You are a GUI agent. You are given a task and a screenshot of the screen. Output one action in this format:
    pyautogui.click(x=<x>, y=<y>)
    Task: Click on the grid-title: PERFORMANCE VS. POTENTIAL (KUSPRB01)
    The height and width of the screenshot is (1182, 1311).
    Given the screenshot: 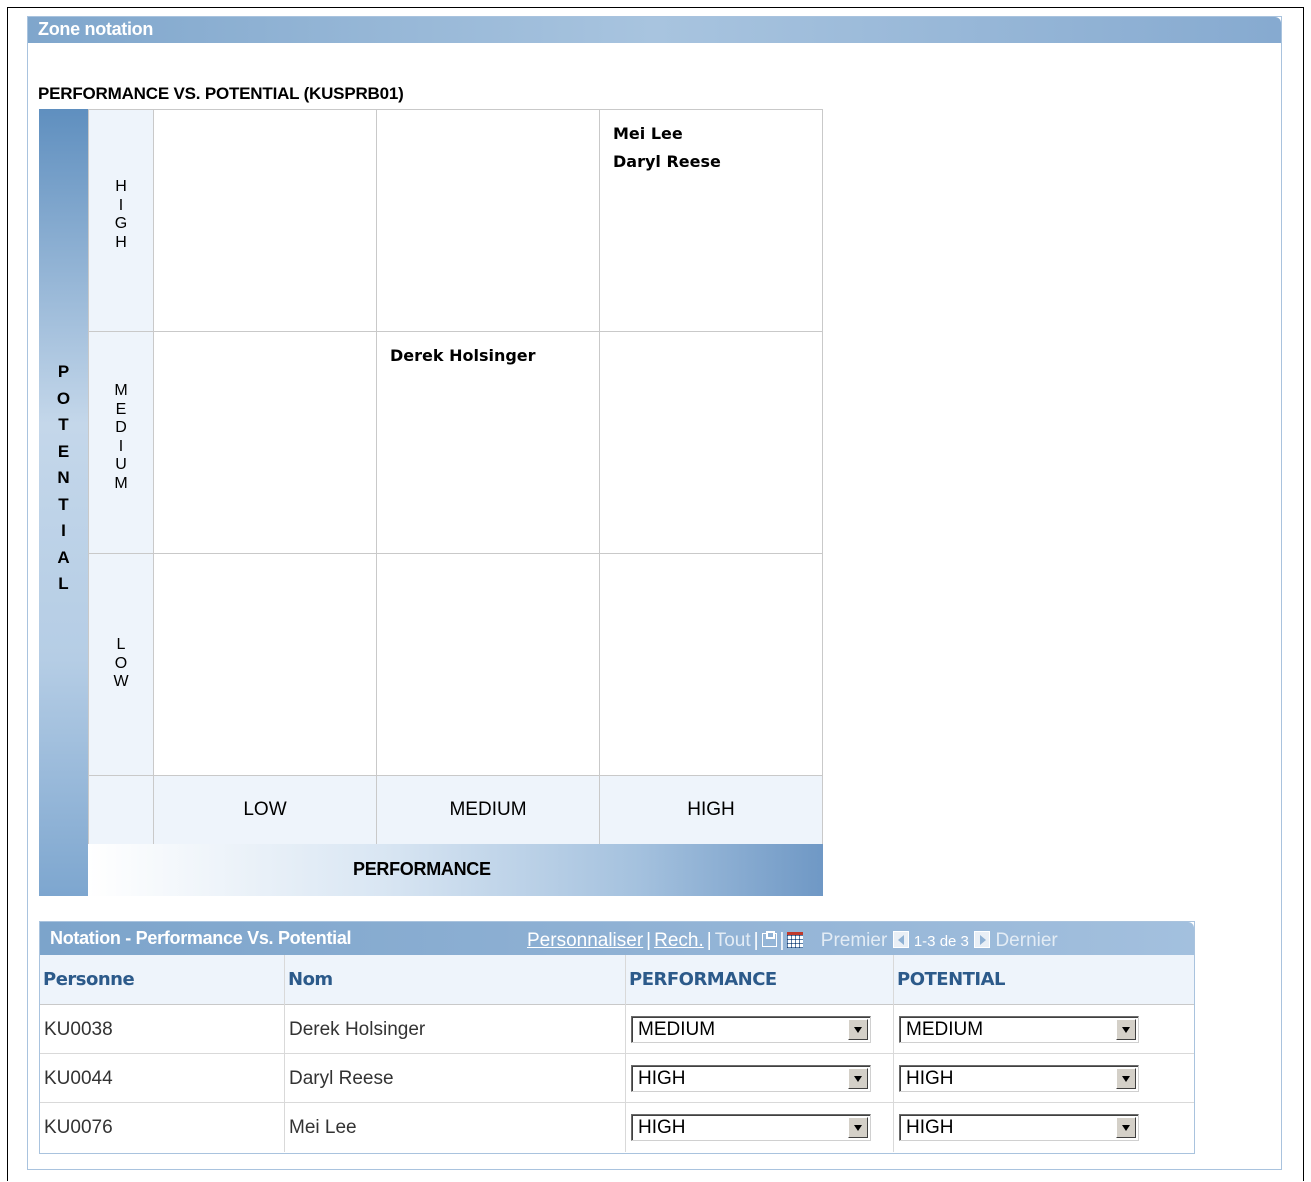 What is the action you would take?
    pyautogui.click(x=221, y=93)
    